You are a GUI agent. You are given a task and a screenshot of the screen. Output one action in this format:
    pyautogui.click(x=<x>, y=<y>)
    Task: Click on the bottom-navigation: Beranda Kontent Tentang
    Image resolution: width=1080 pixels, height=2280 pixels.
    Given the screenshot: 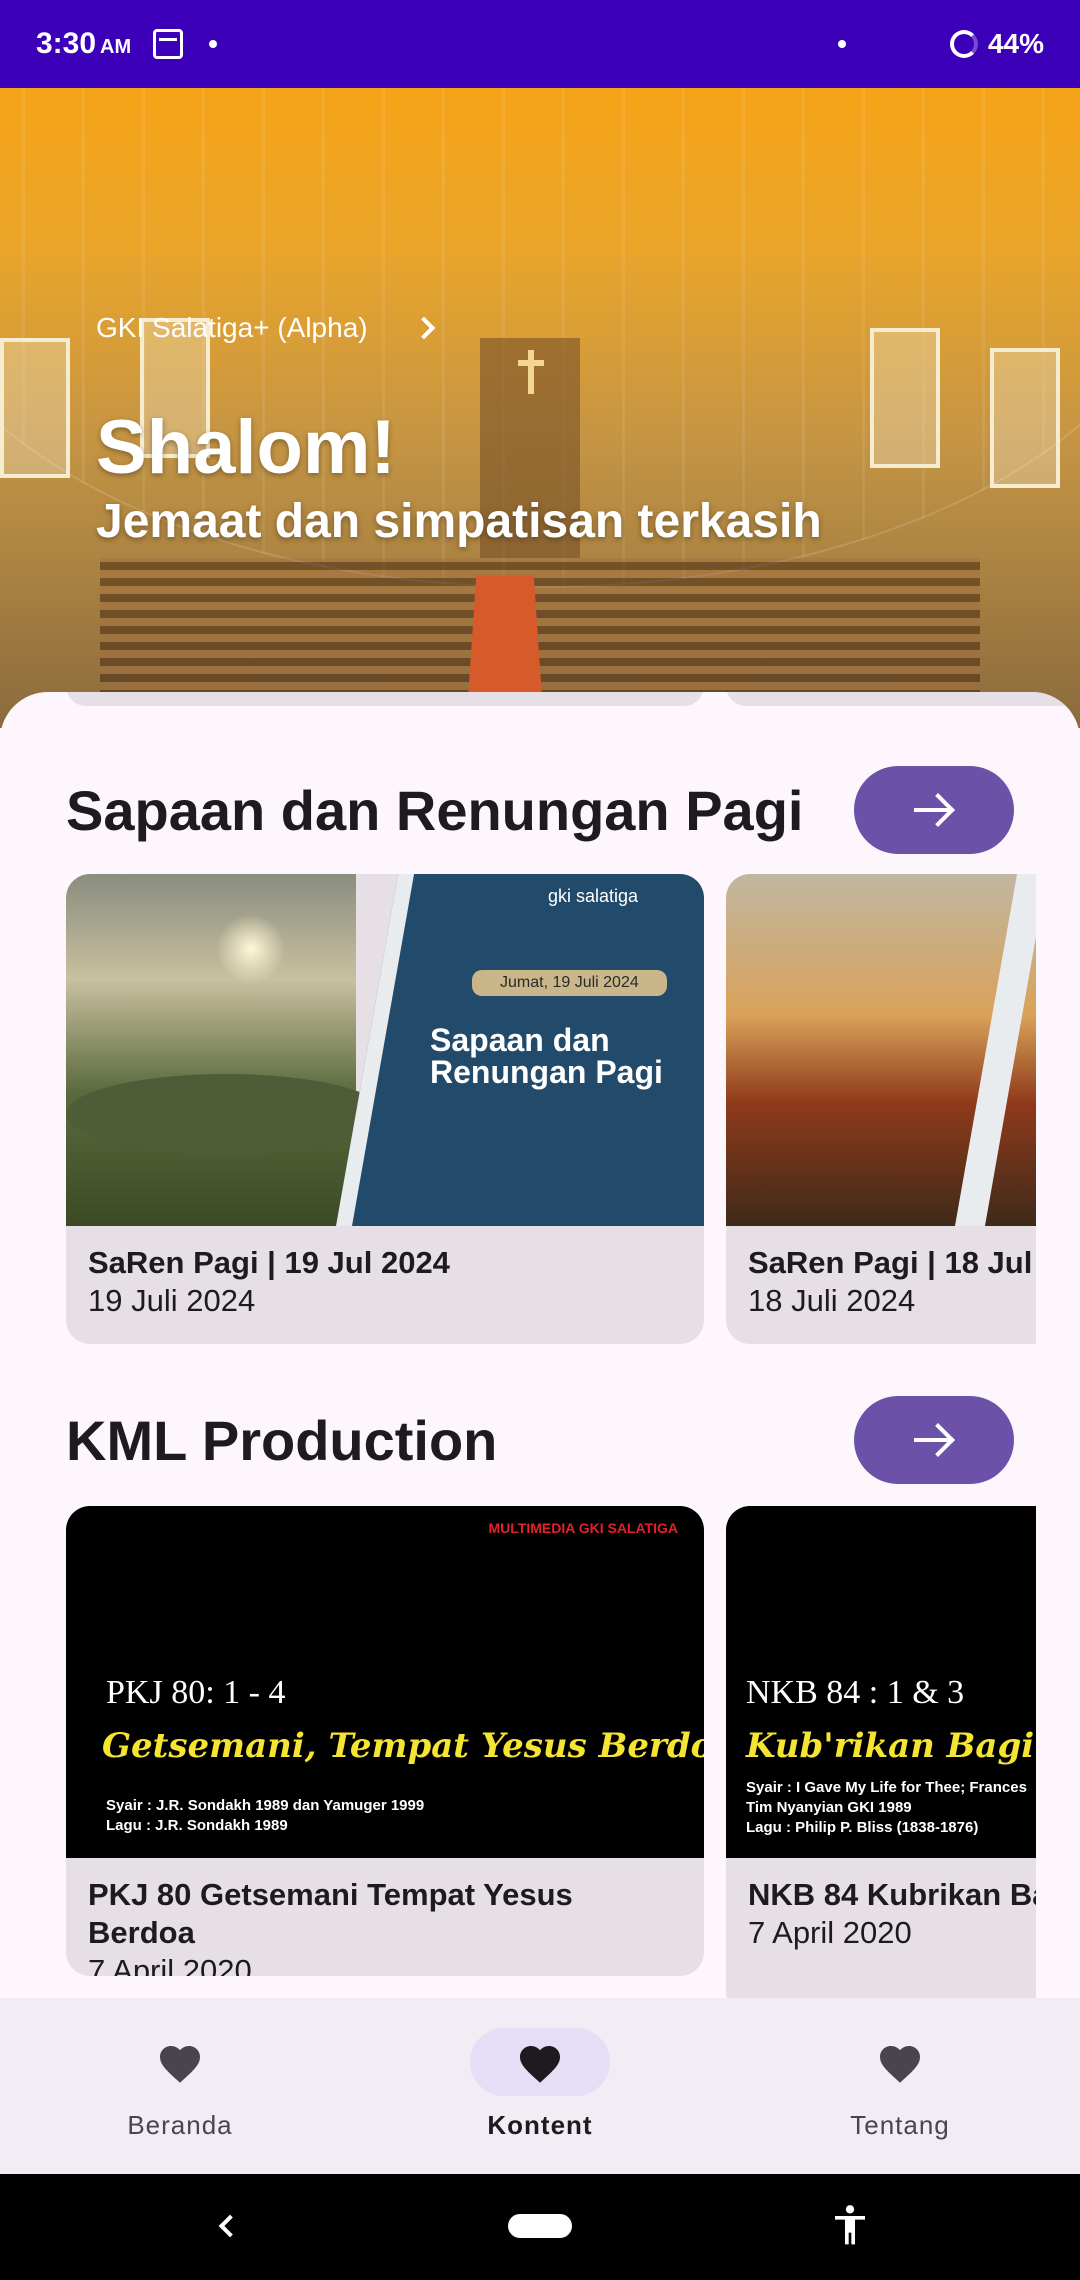 What is the action you would take?
    pyautogui.click(x=540, y=2086)
    